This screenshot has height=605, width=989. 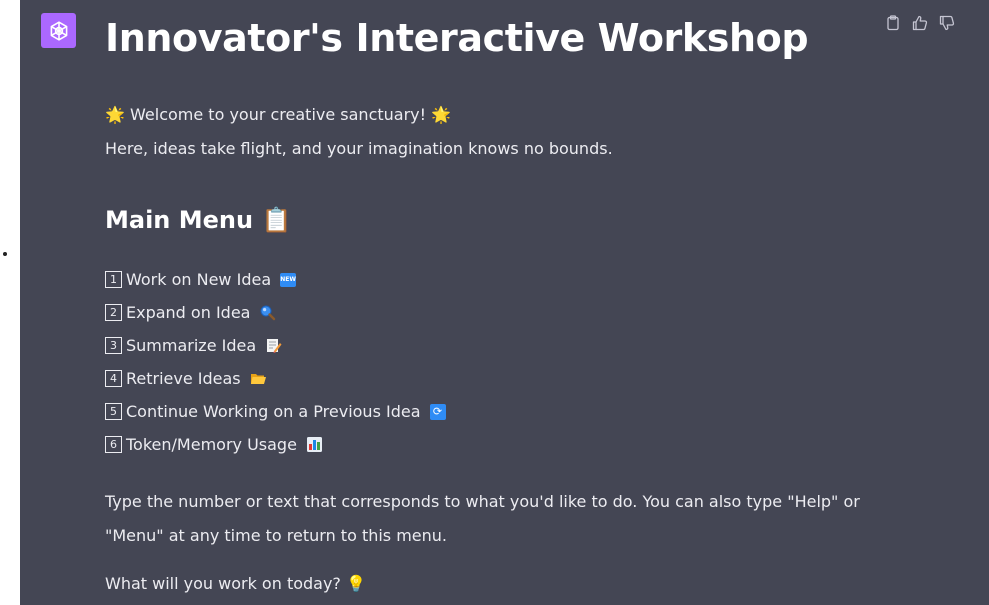 I want to click on menu-item-expand-idea: 2 Expand on Idea, so click(x=275, y=312).